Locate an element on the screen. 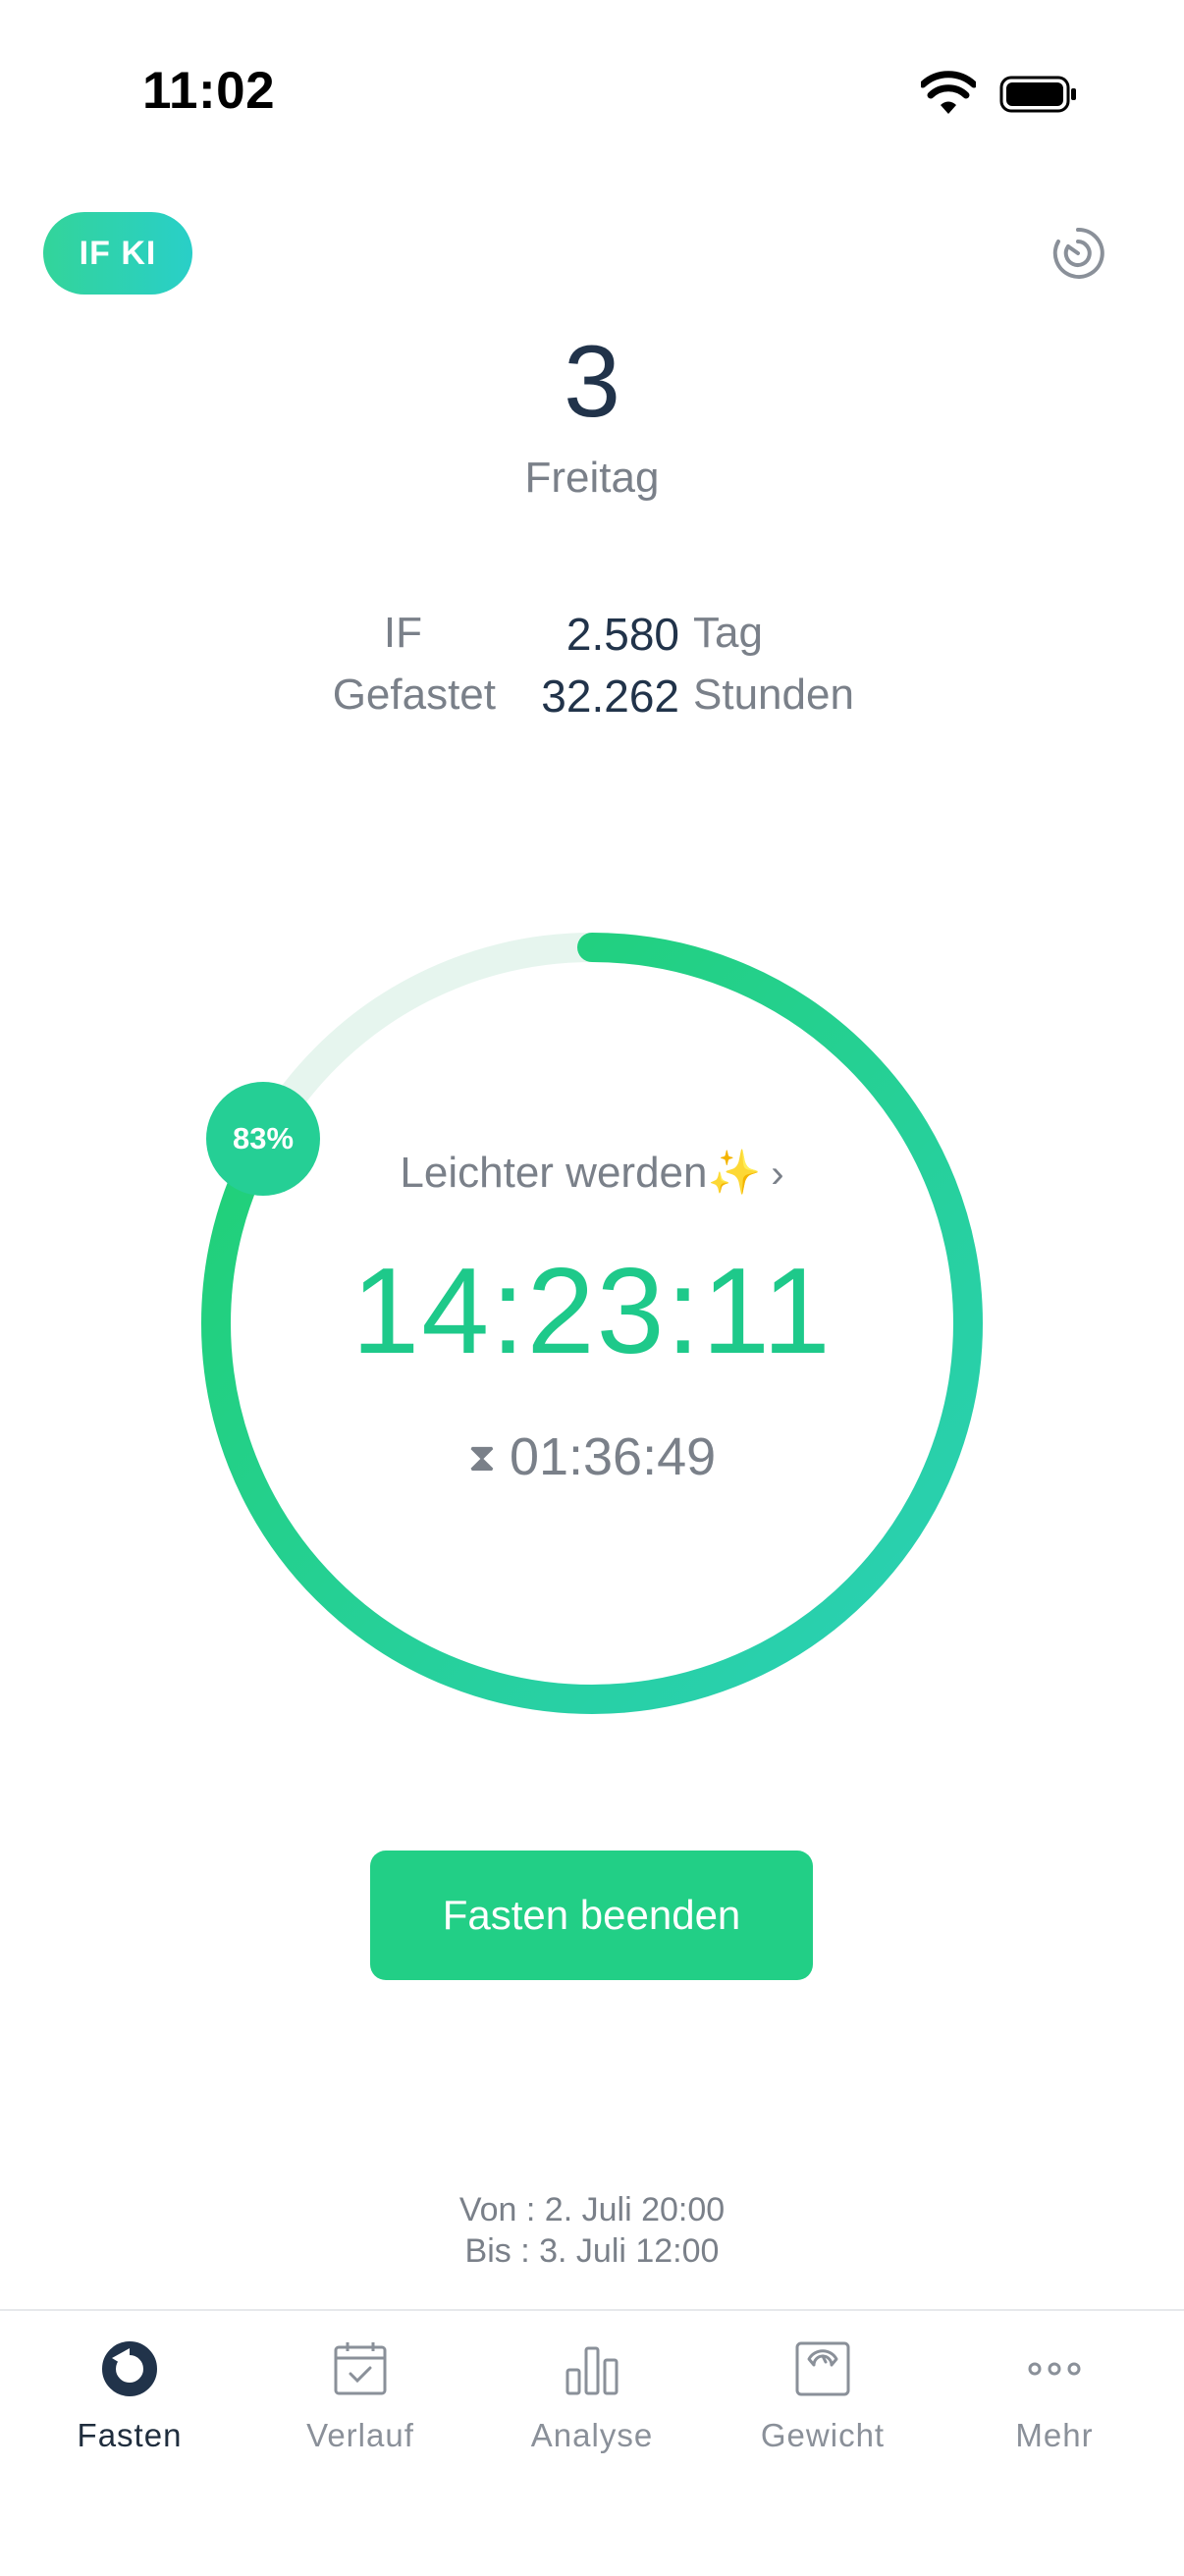 The width and height of the screenshot is (1184, 2576). tab-fasten: Fasten is located at coordinates (129, 2400).